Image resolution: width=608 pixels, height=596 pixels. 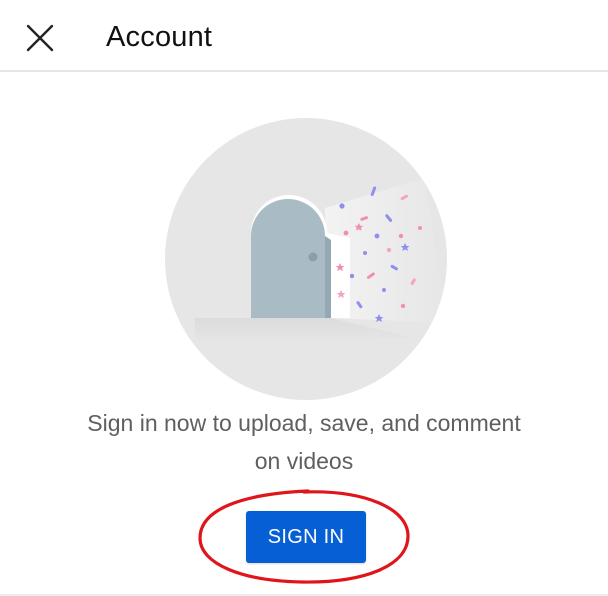 What do you see at coordinates (304, 423) in the screenshot?
I see `signin-prompt-line-1: Sign in now to upload, save, and comment` at bounding box center [304, 423].